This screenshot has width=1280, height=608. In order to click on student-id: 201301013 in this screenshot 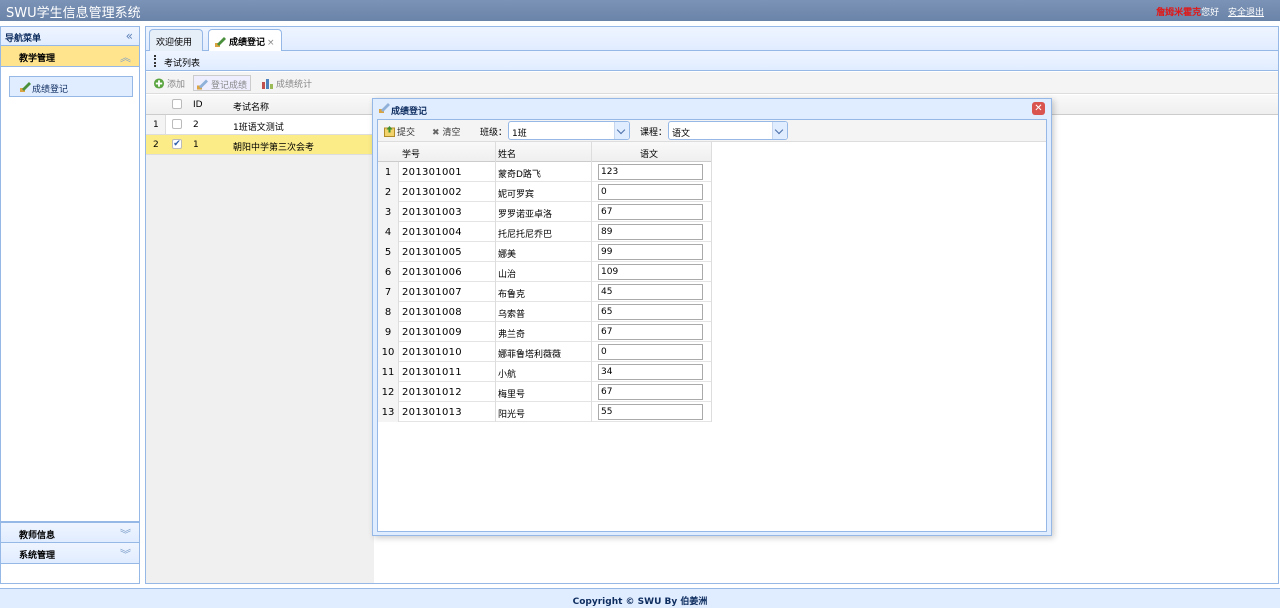, I will do `click(432, 412)`.